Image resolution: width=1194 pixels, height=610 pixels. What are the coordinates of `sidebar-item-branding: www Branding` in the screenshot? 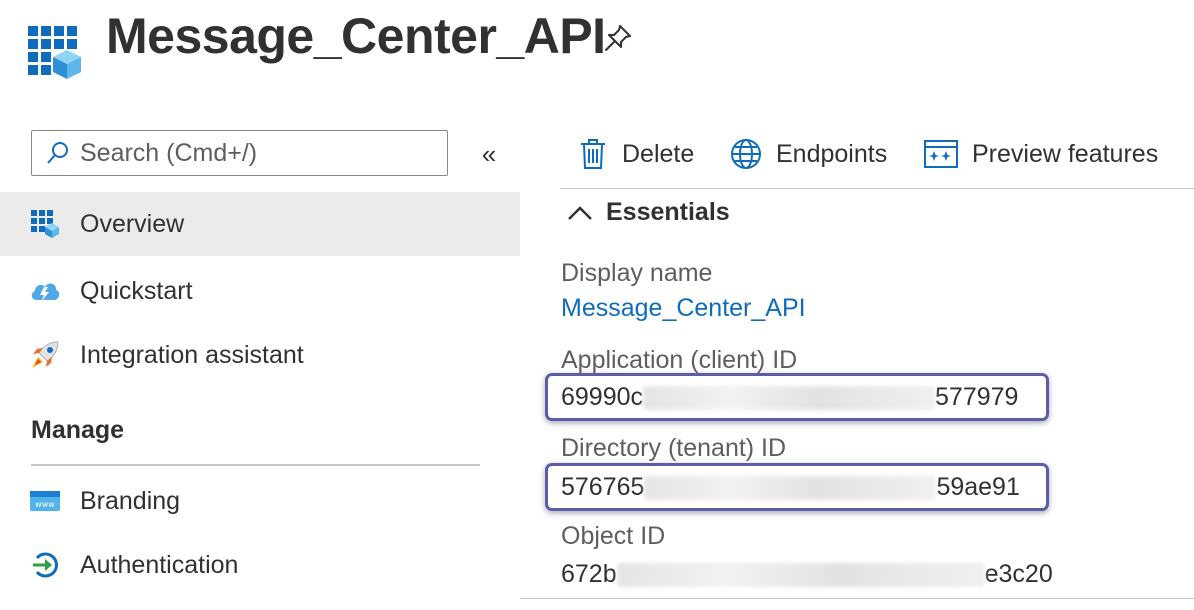 It's located at (260, 501).